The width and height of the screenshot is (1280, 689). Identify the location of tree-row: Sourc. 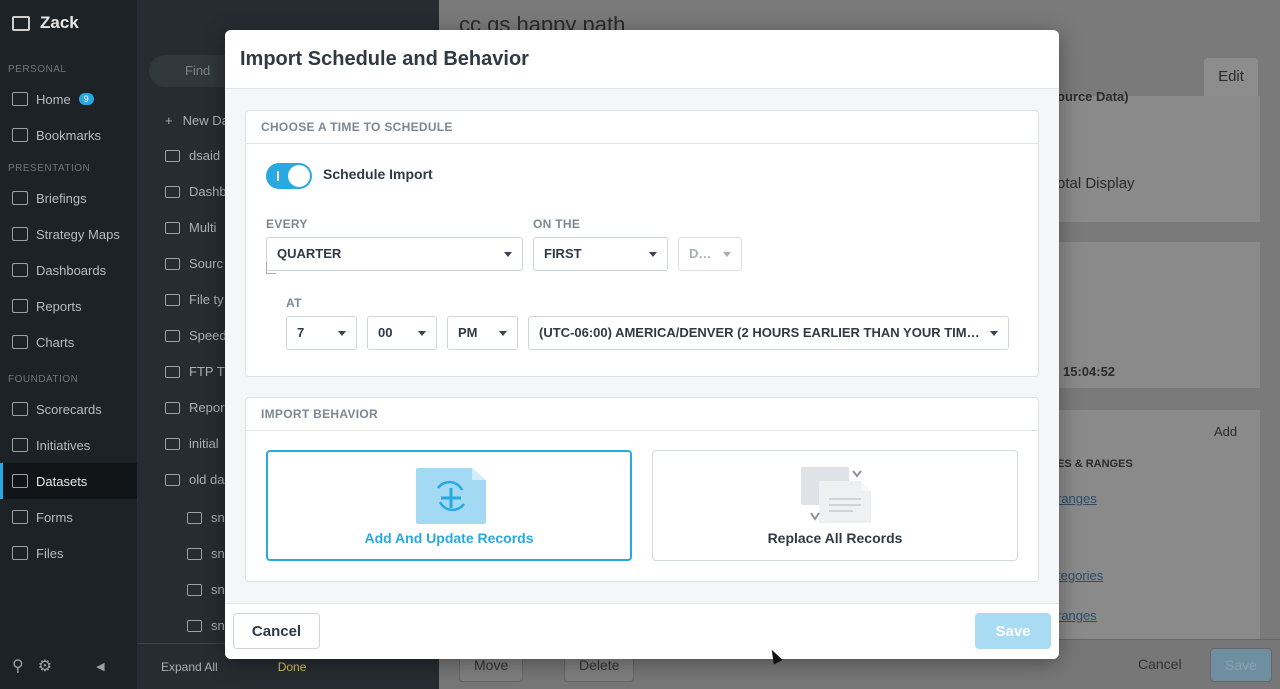
(194, 263).